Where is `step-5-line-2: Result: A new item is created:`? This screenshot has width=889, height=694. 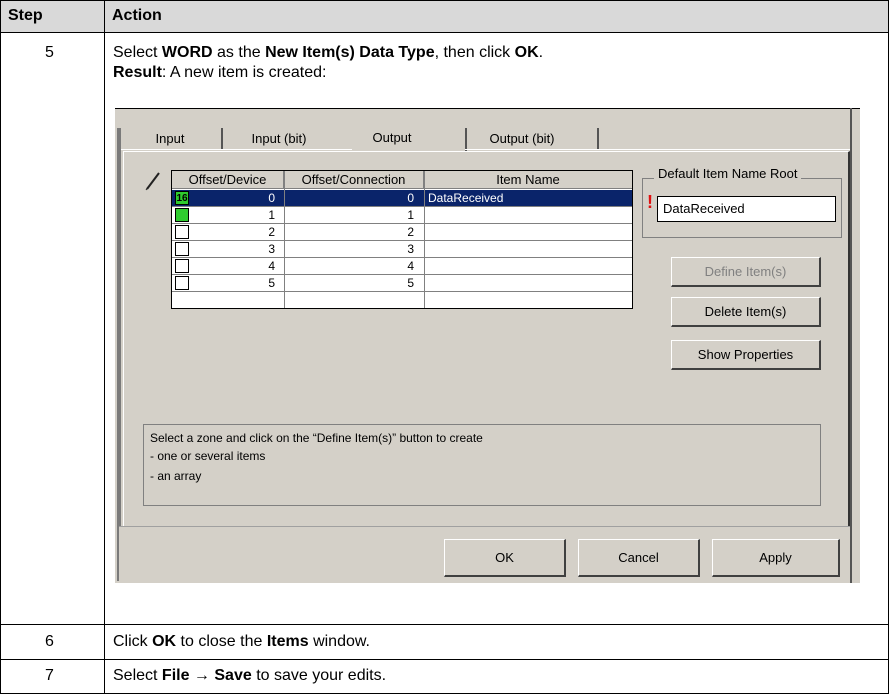
step-5-line-2: Result: A new item is created: is located at coordinates (220, 72).